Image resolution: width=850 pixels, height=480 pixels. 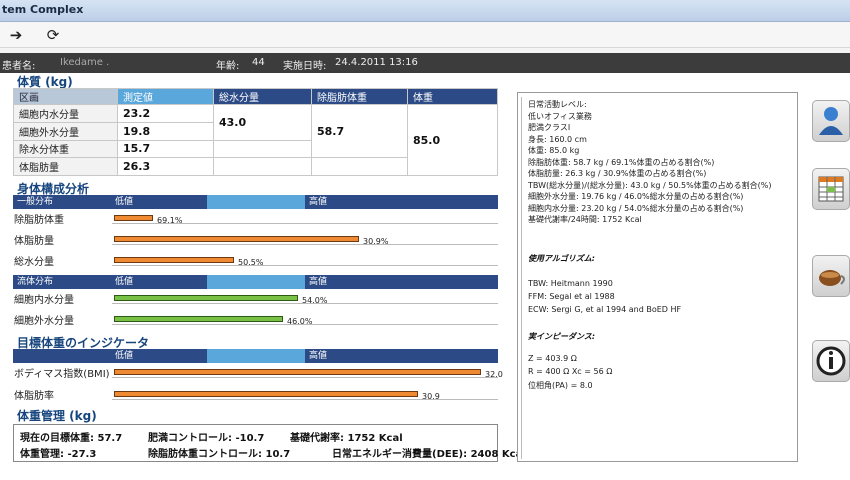 I want to click on bar-row-label: 体脂肪量, so click(x=34, y=241).